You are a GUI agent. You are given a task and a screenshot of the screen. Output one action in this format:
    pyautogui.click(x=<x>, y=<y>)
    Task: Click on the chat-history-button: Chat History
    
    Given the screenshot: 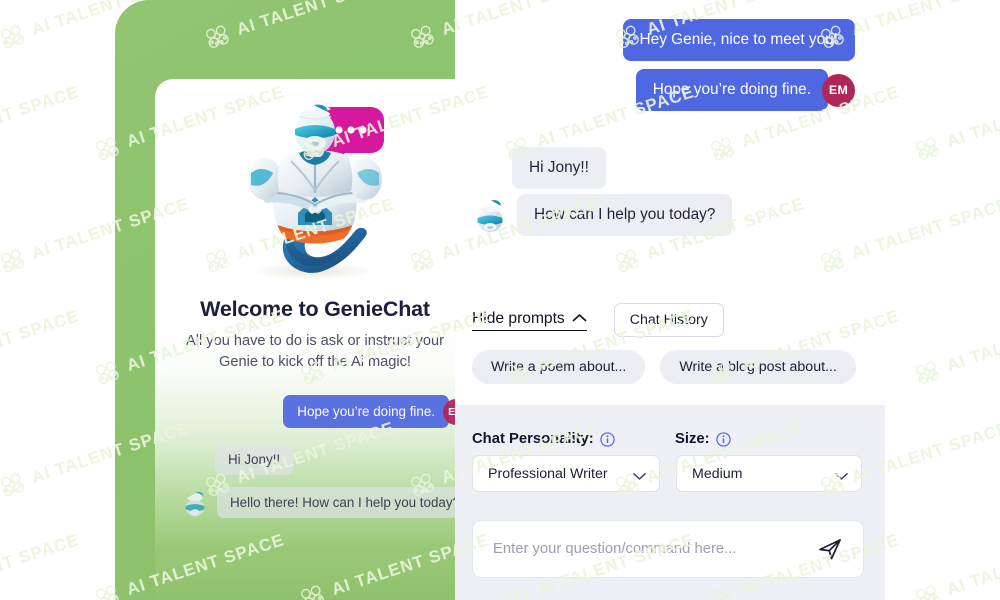 What is the action you would take?
    pyautogui.click(x=668, y=320)
    